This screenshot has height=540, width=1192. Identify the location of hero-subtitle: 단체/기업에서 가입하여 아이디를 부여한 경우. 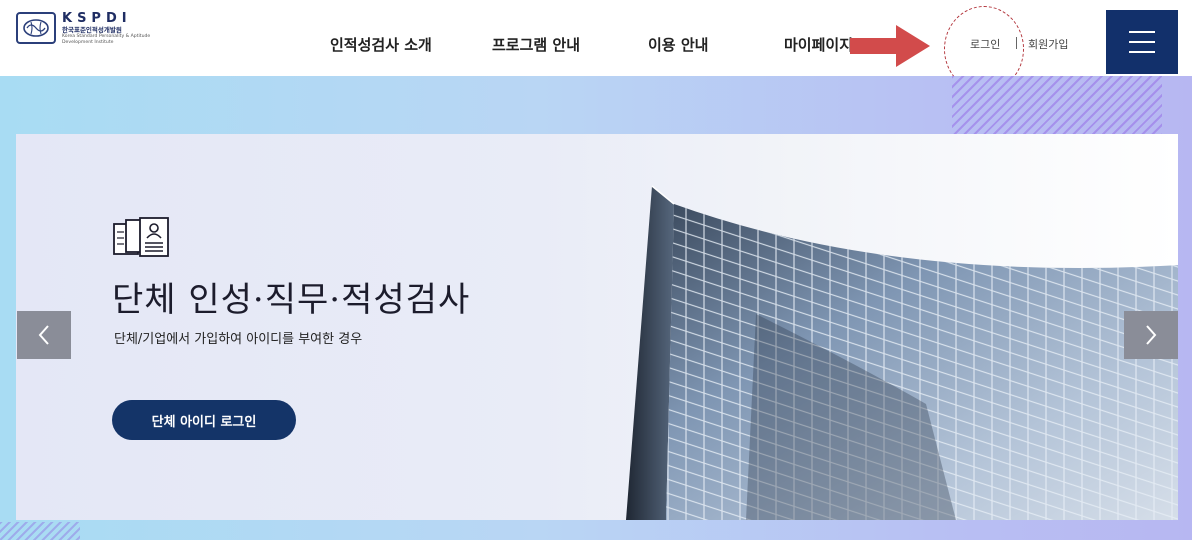
(238, 339).